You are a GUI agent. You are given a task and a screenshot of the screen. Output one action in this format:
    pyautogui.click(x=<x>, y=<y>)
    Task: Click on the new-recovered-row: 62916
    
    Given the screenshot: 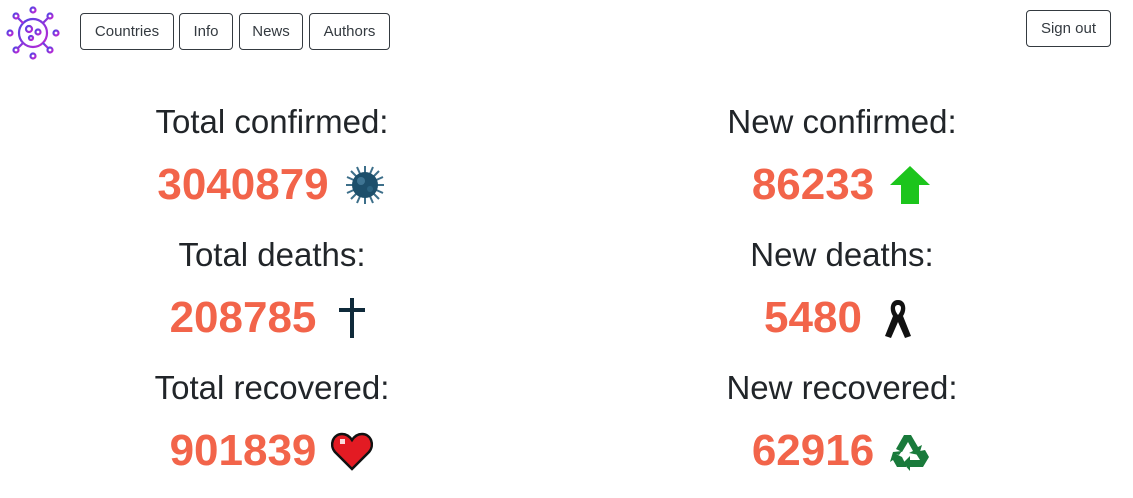 What is the action you would take?
    pyautogui.click(x=842, y=451)
    